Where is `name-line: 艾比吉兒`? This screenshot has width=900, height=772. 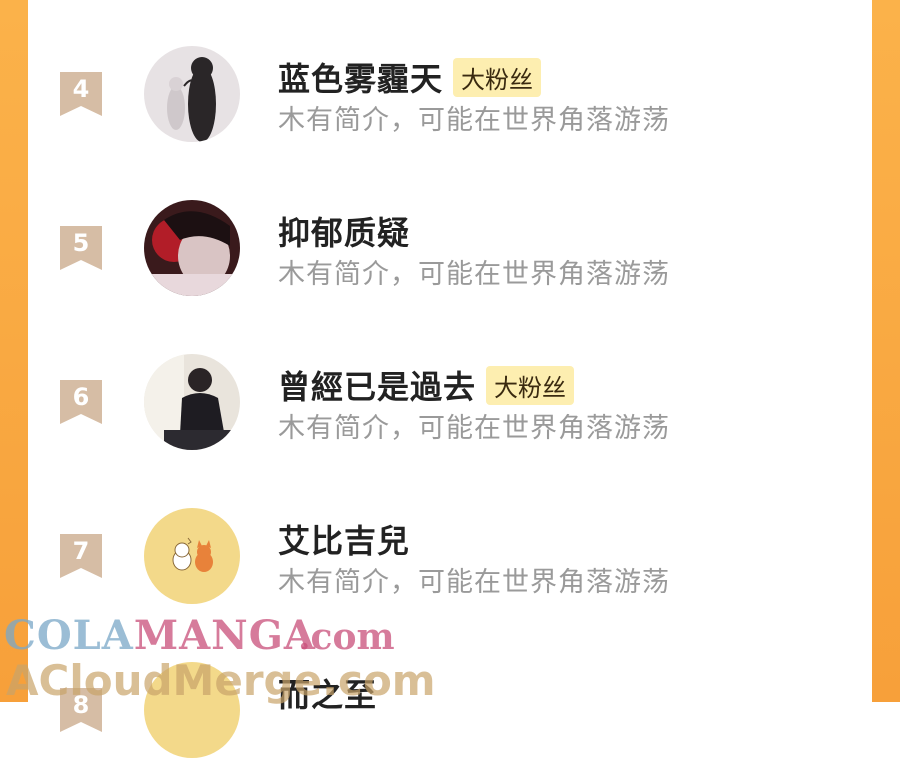 name-line: 艾比吉兒 is located at coordinates (344, 539).